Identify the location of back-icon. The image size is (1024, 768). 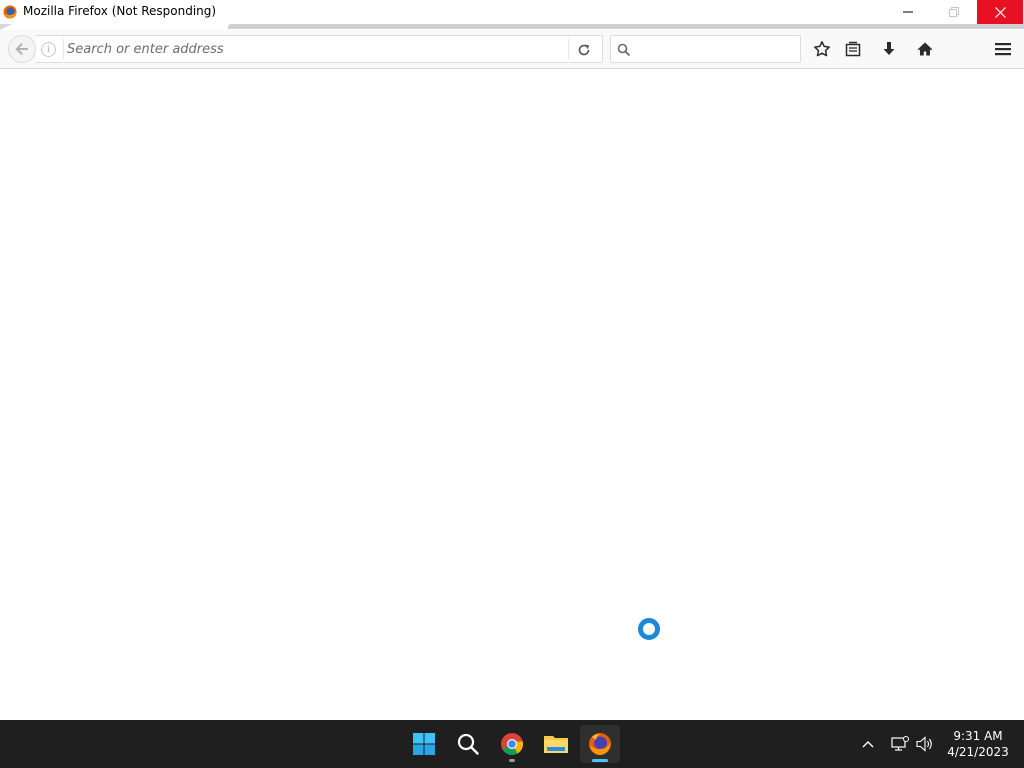
(21, 49).